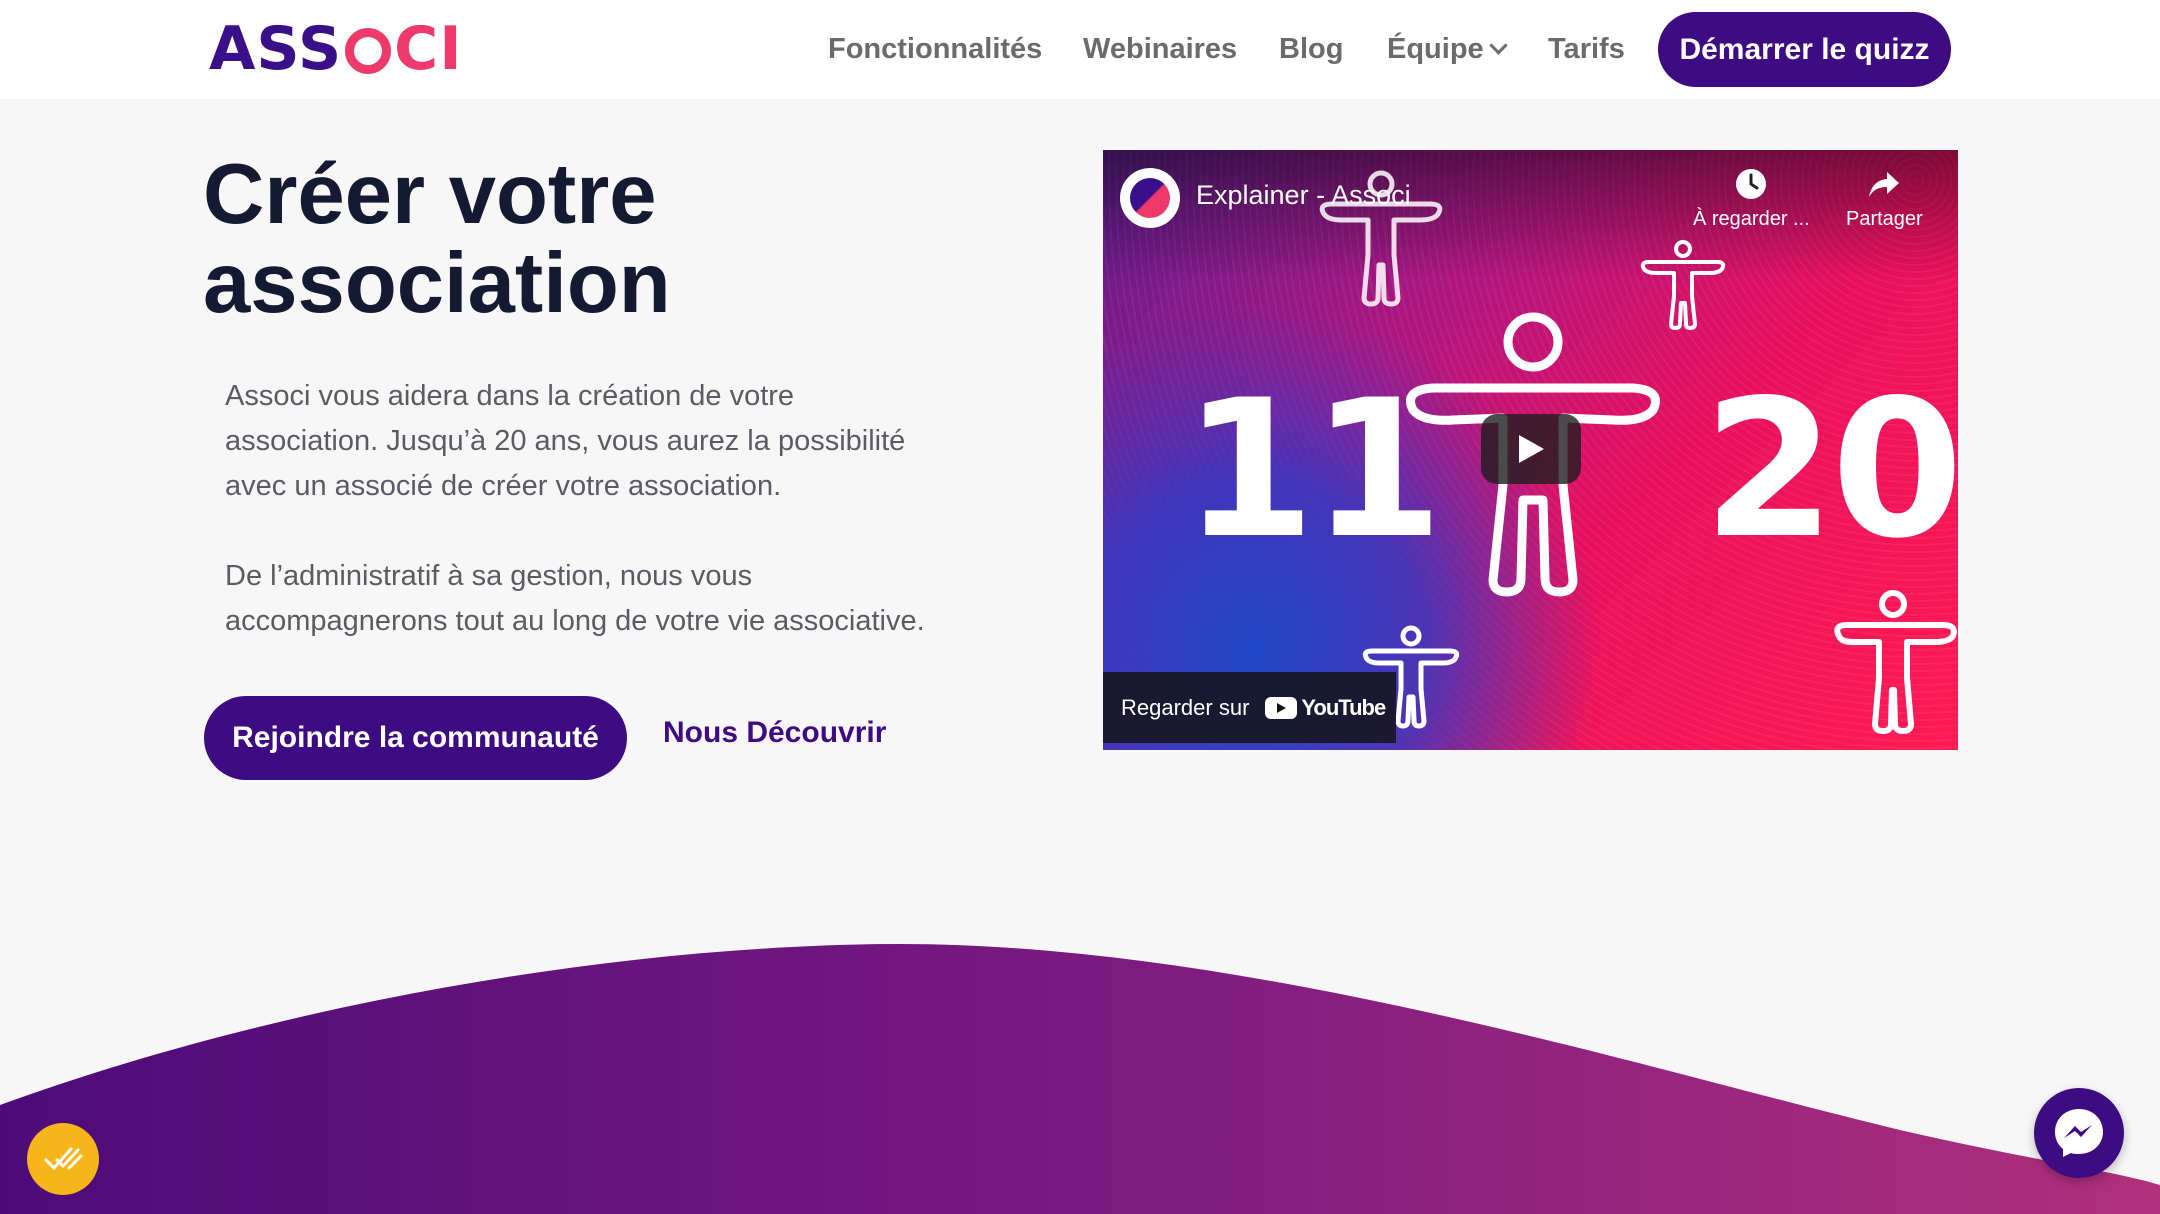  I want to click on logo-part-2: CI, so click(428, 49).